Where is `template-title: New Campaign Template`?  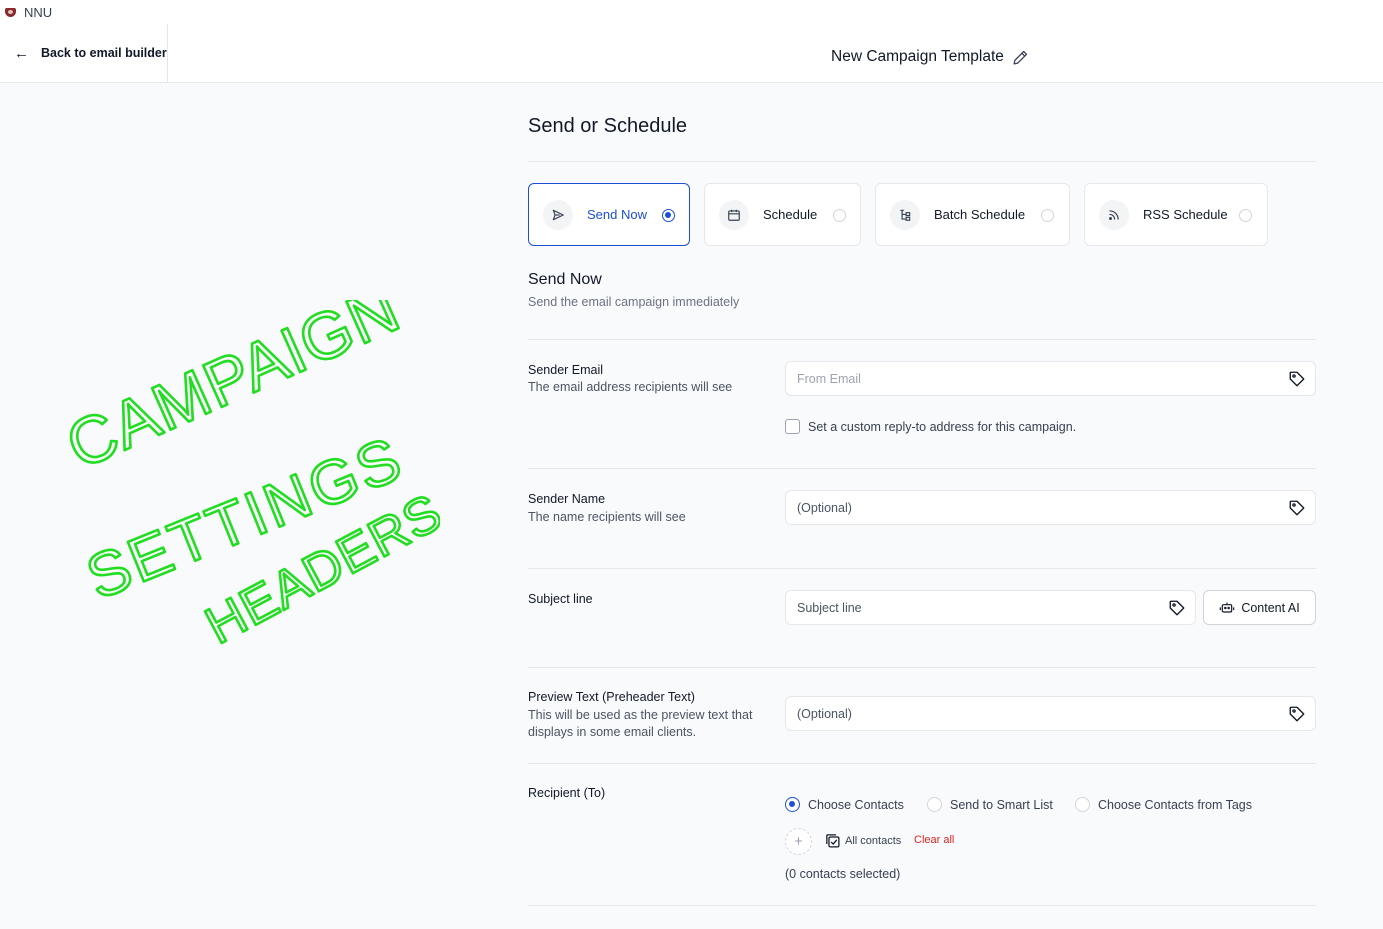
template-title: New Campaign Template is located at coordinates (917, 56).